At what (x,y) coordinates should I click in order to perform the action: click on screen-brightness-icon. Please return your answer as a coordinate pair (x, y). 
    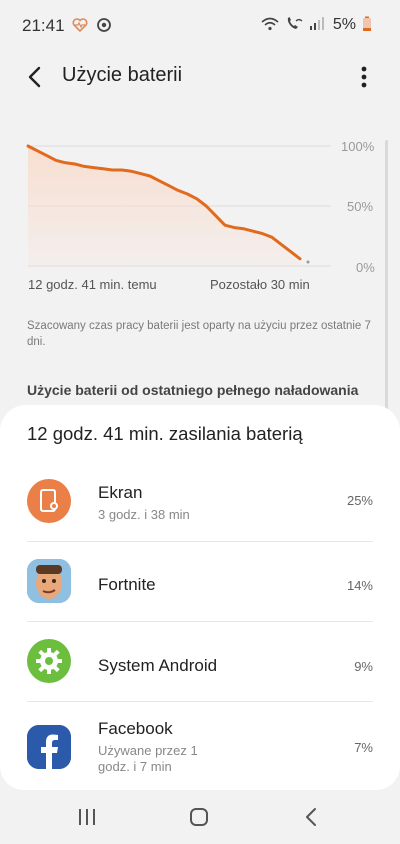
    Looking at the image, I should click on (49, 501).